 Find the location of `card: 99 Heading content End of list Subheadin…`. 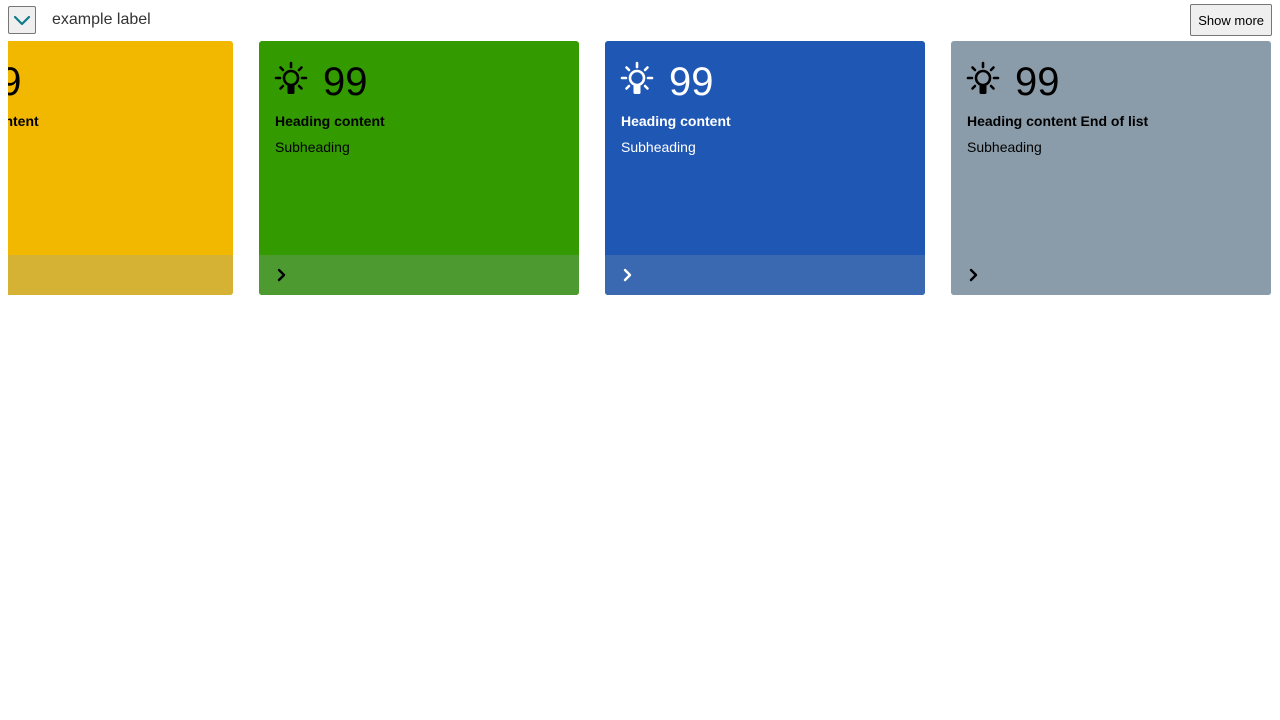

card: 99 Heading content End of list Subheadin… is located at coordinates (1111, 168).